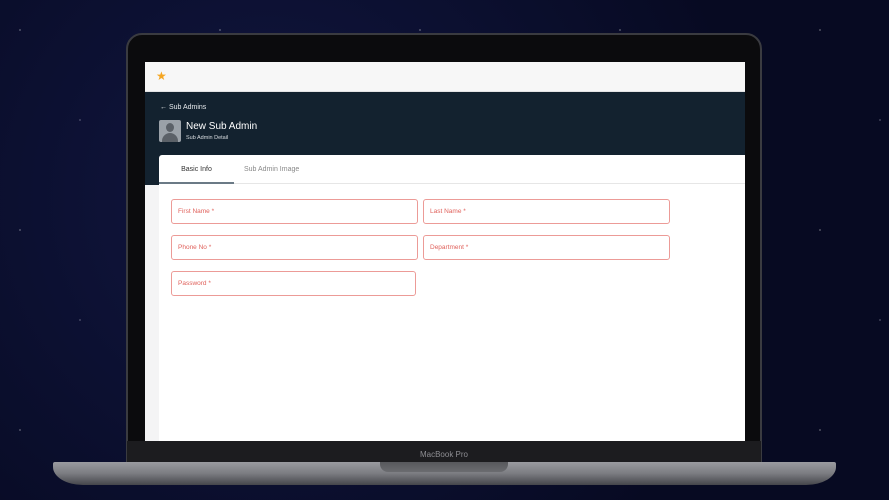 This screenshot has height=500, width=889. Describe the element at coordinates (293, 283) in the screenshot. I see `password-field: Password *` at that location.